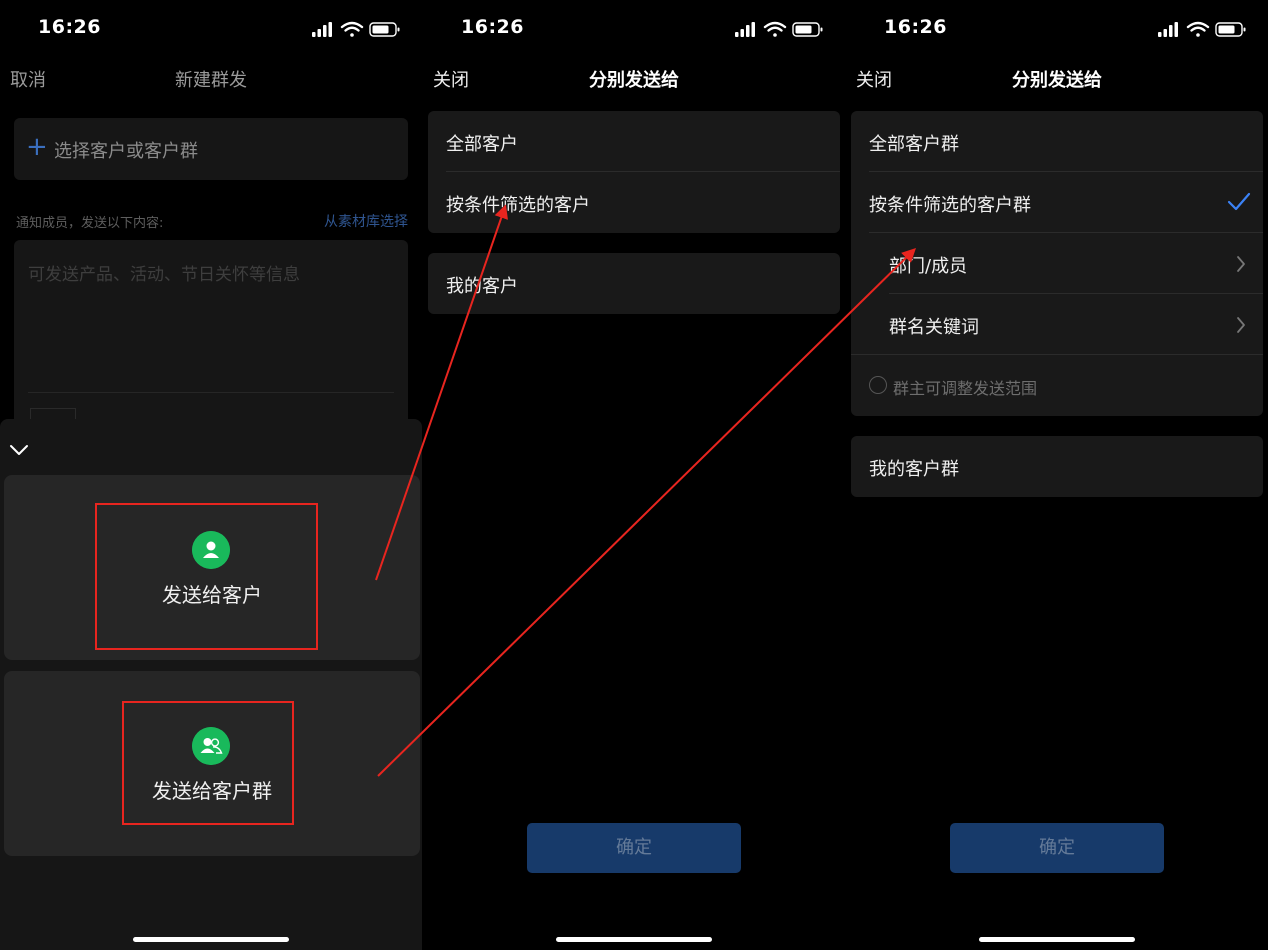 The height and width of the screenshot is (950, 1268). I want to click on page-title: 新建群发, so click(211, 80).